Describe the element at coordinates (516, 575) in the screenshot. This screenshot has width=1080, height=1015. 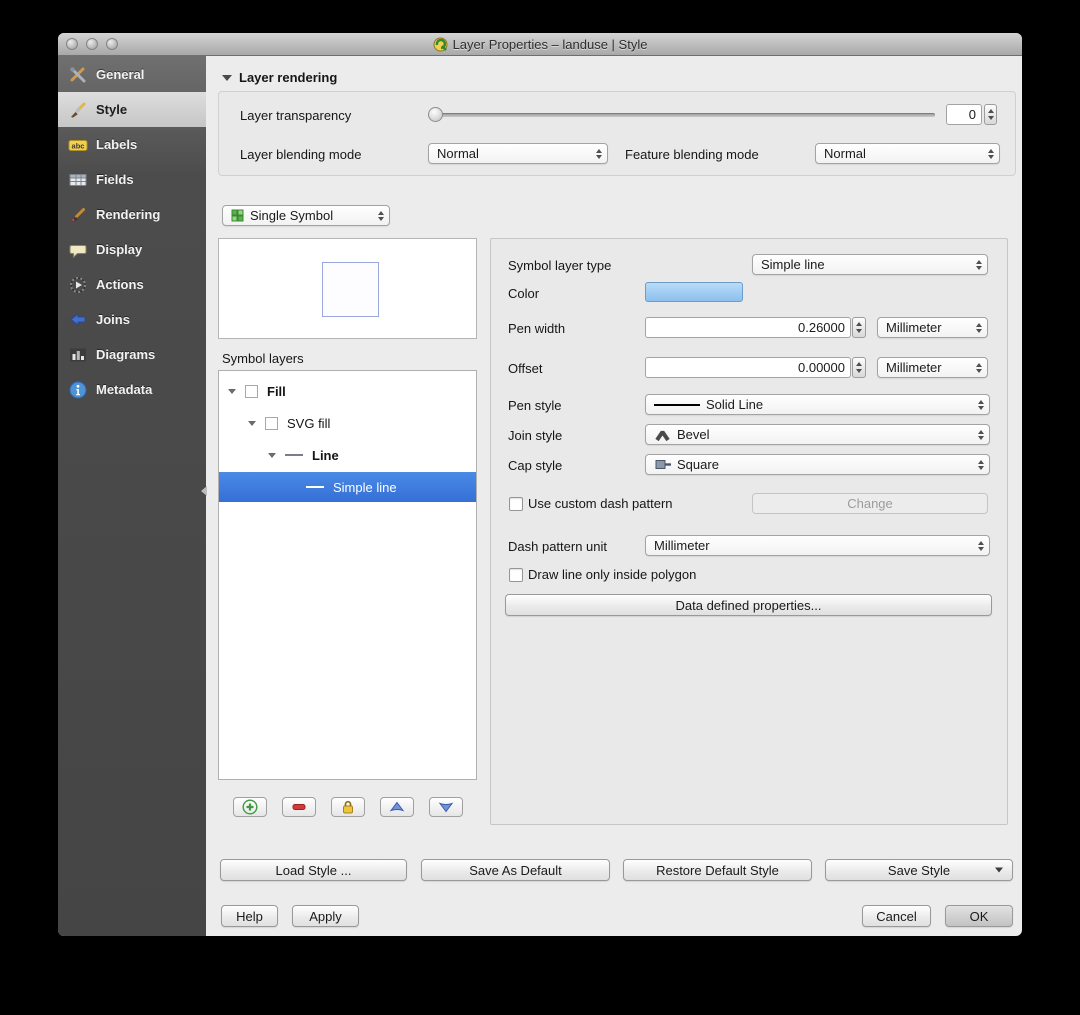
I see `draw-inside-polygon-checkbox` at that location.